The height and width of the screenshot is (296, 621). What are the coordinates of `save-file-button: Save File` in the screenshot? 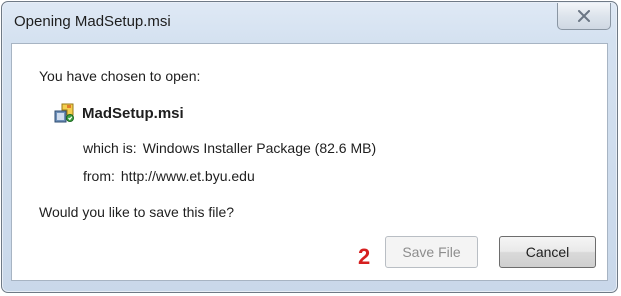 It's located at (431, 252).